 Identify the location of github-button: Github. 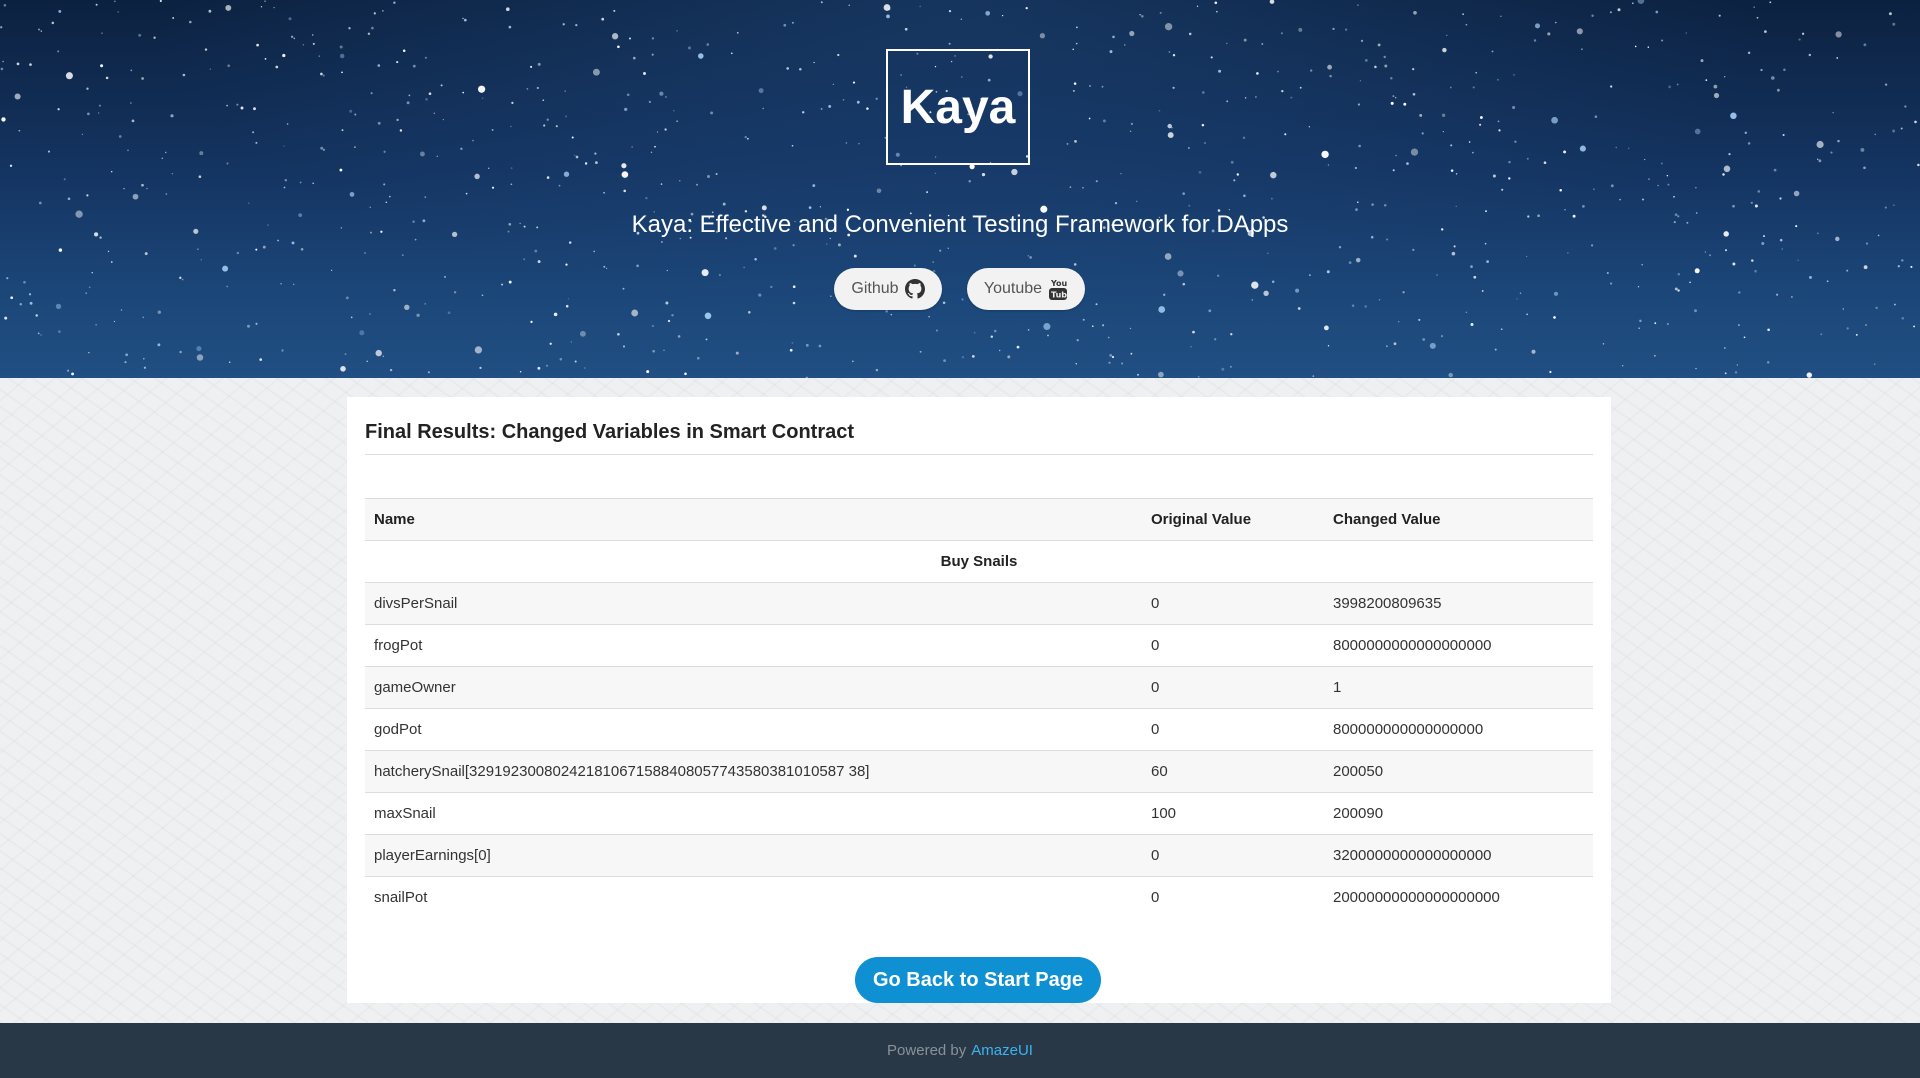
(888, 289).